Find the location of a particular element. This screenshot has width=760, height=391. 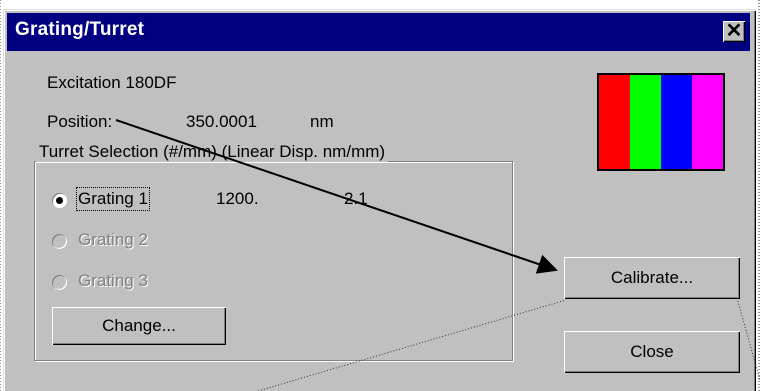

color-bar-blue is located at coordinates (676, 122).